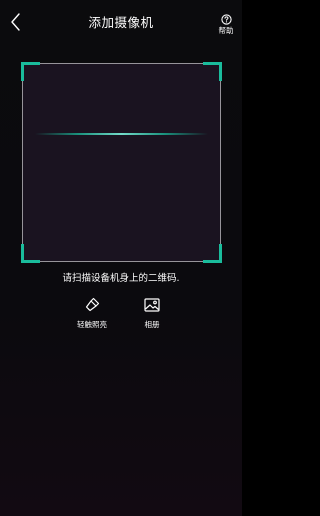 The height and width of the screenshot is (516, 320). I want to click on scan-corner-top-right, so click(212, 71).